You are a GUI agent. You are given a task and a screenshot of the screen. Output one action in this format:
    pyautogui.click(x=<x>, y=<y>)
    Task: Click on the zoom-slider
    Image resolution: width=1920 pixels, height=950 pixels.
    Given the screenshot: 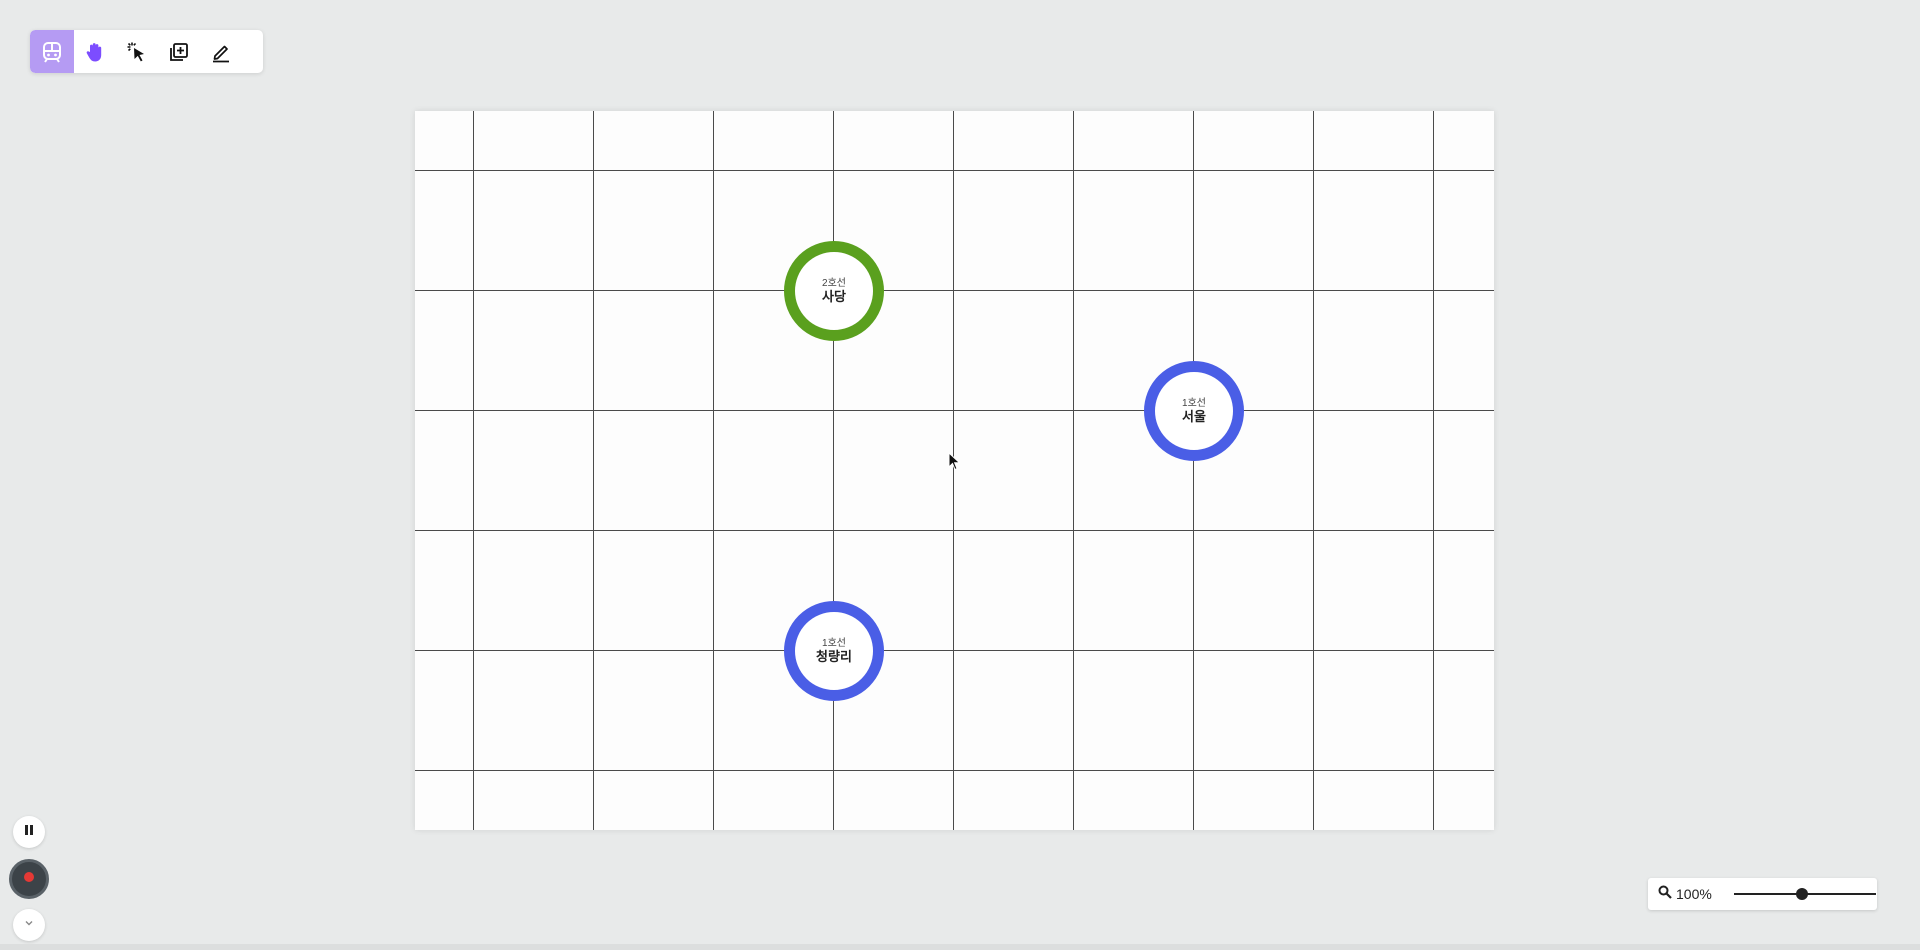 What is the action you would take?
    pyautogui.click(x=1805, y=894)
    